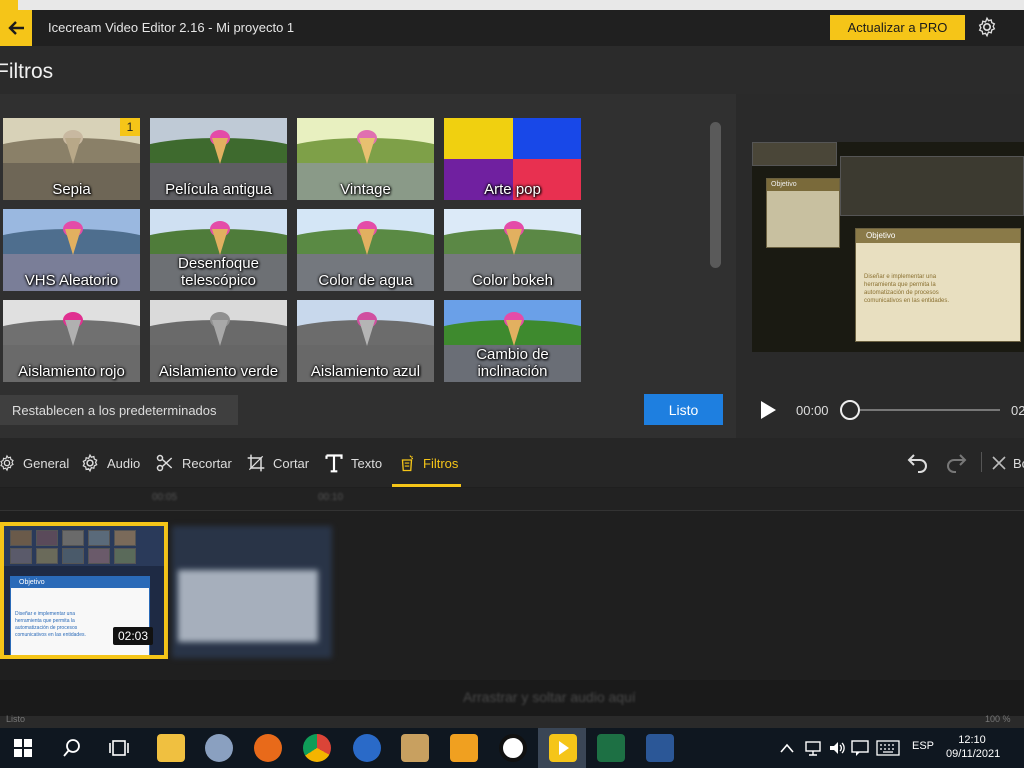 This screenshot has height=768, width=1024. What do you see at coordinates (218, 371) in the screenshot?
I see `filter-label: Aislamiento verde` at bounding box center [218, 371].